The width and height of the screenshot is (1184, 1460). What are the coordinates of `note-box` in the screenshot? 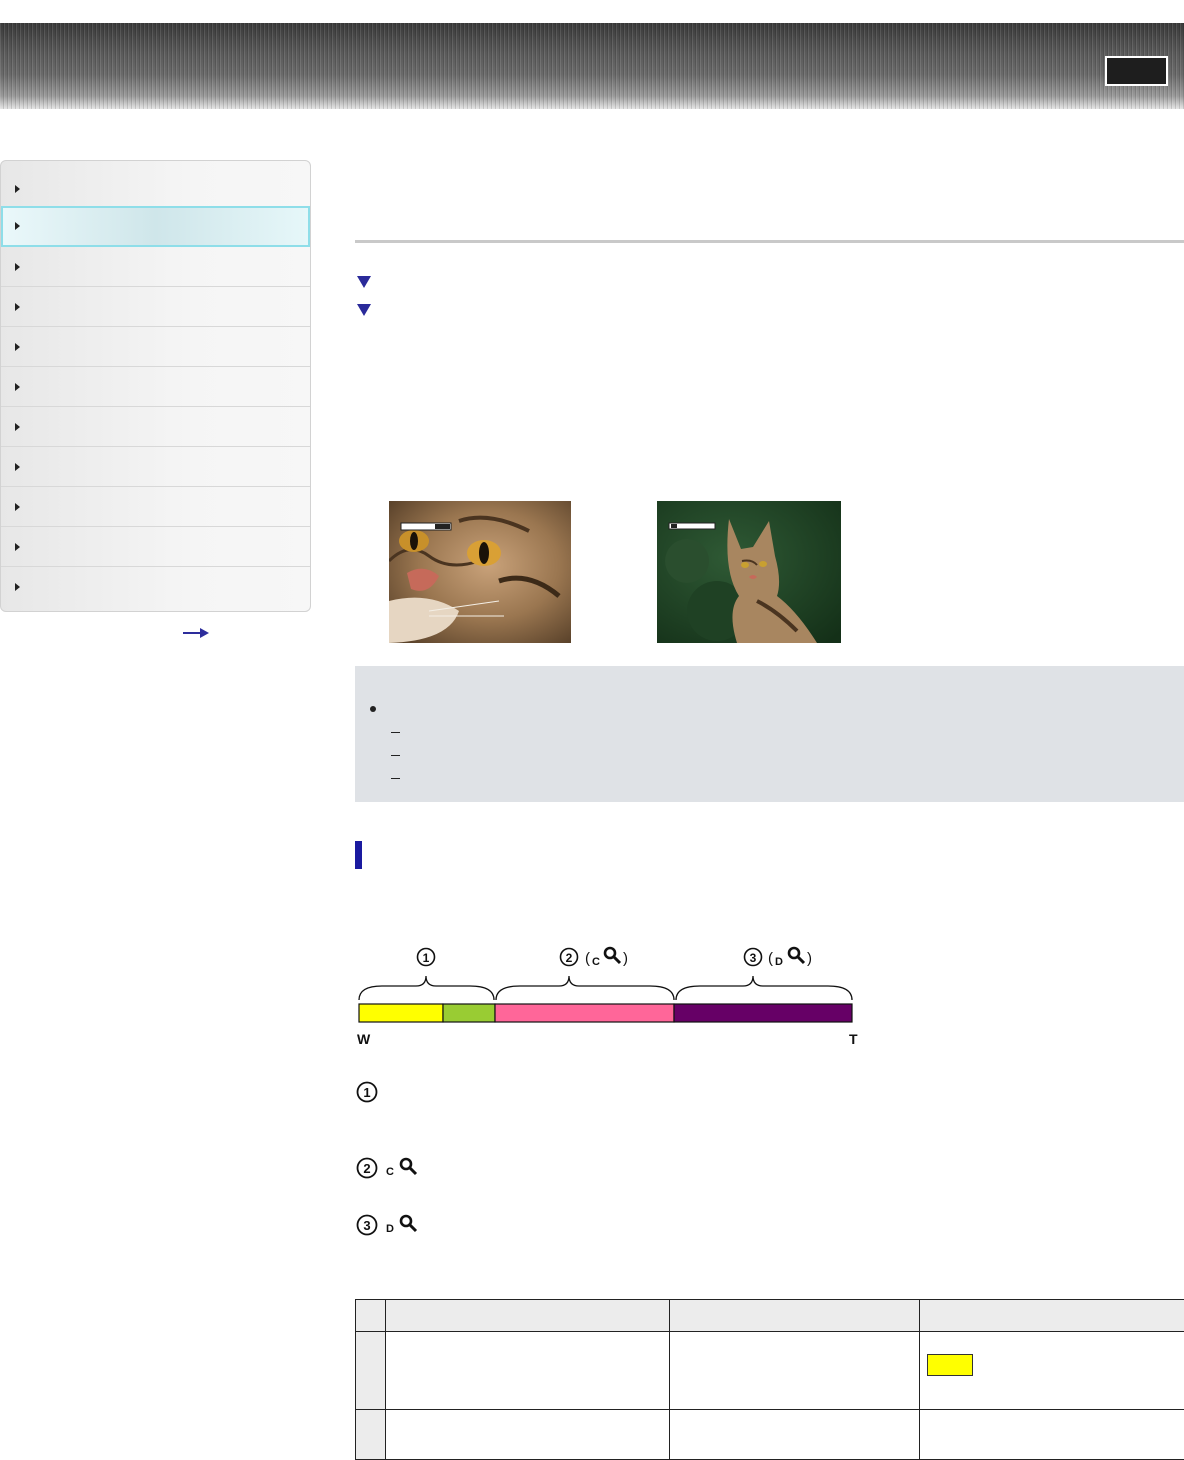 It's located at (769, 734).